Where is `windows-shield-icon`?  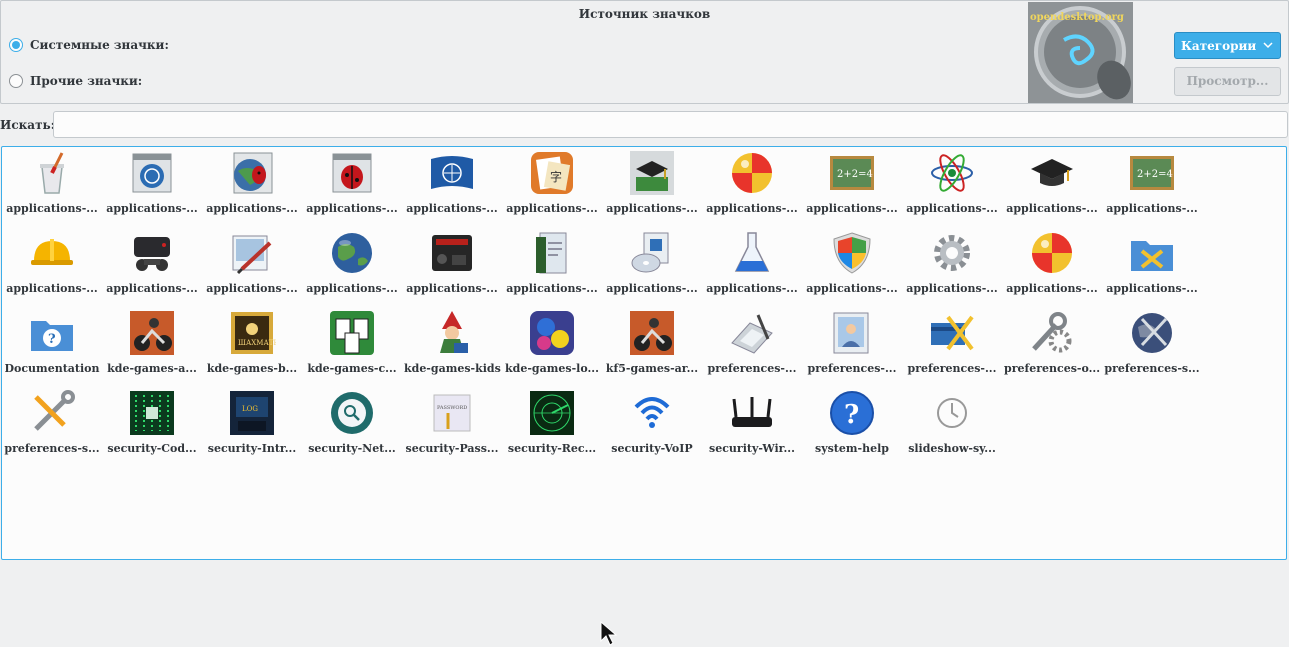 windows-shield-icon is located at coordinates (852, 253).